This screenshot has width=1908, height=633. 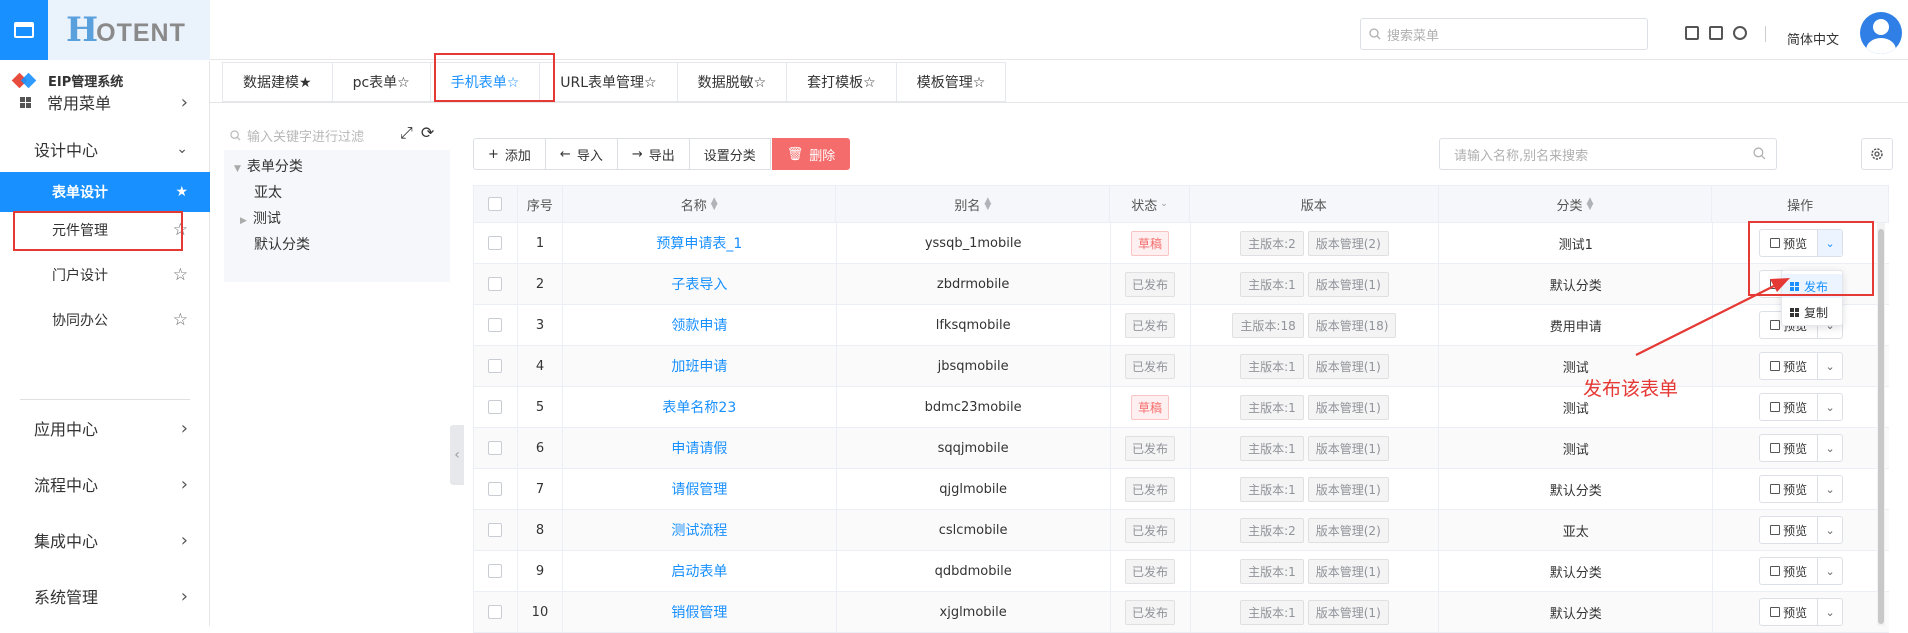 I want to click on avatar, so click(x=1881, y=33).